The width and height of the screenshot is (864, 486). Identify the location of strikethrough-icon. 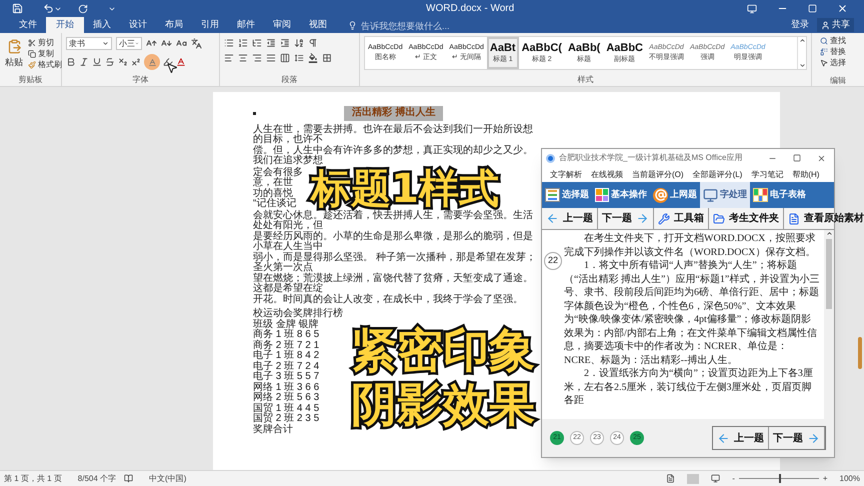
(110, 62).